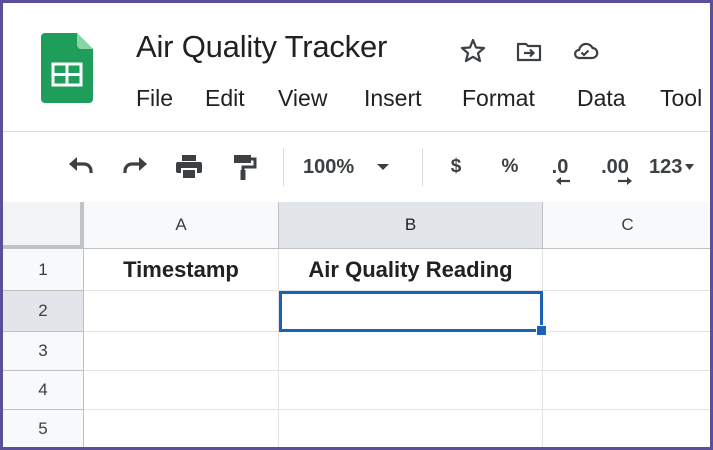  I want to click on column-header-a: A, so click(181, 225).